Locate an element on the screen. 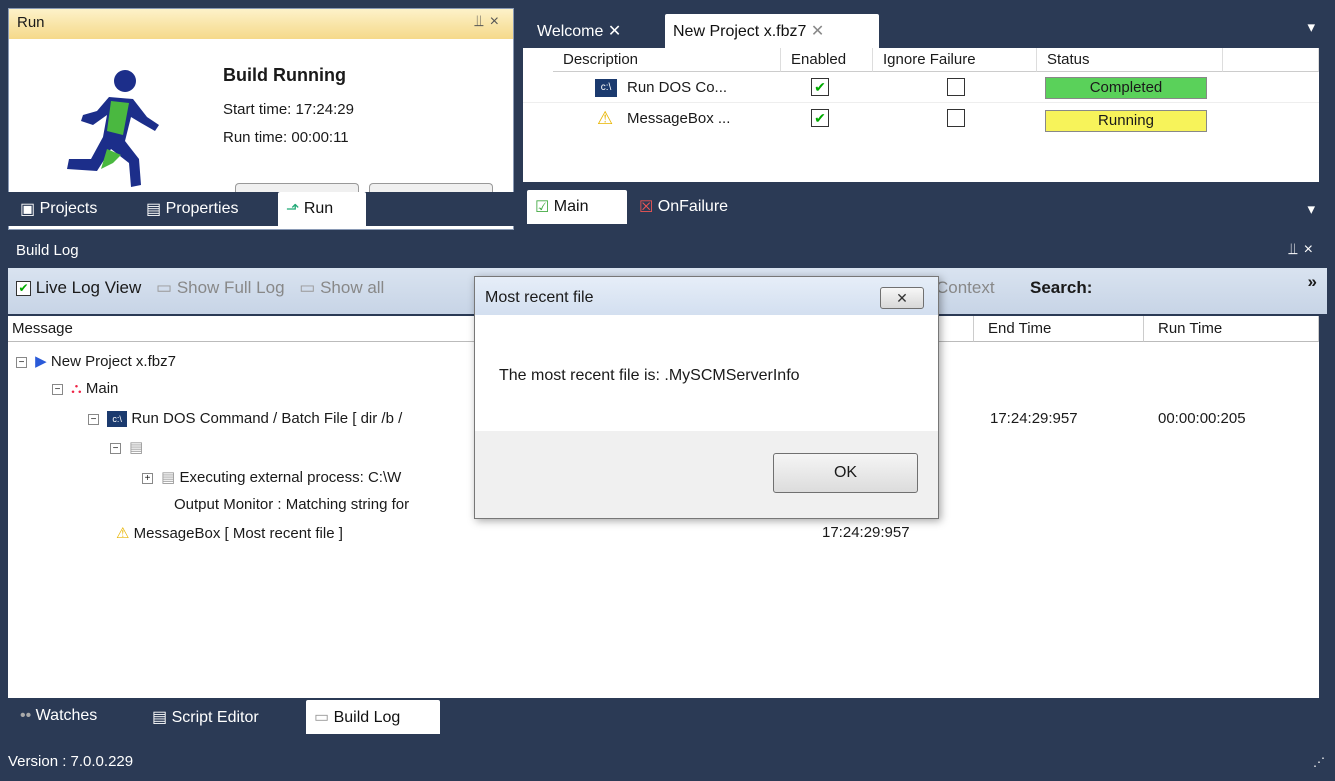 The width and height of the screenshot is (1335, 781). column-end-time: End Time is located at coordinates (1059, 329).